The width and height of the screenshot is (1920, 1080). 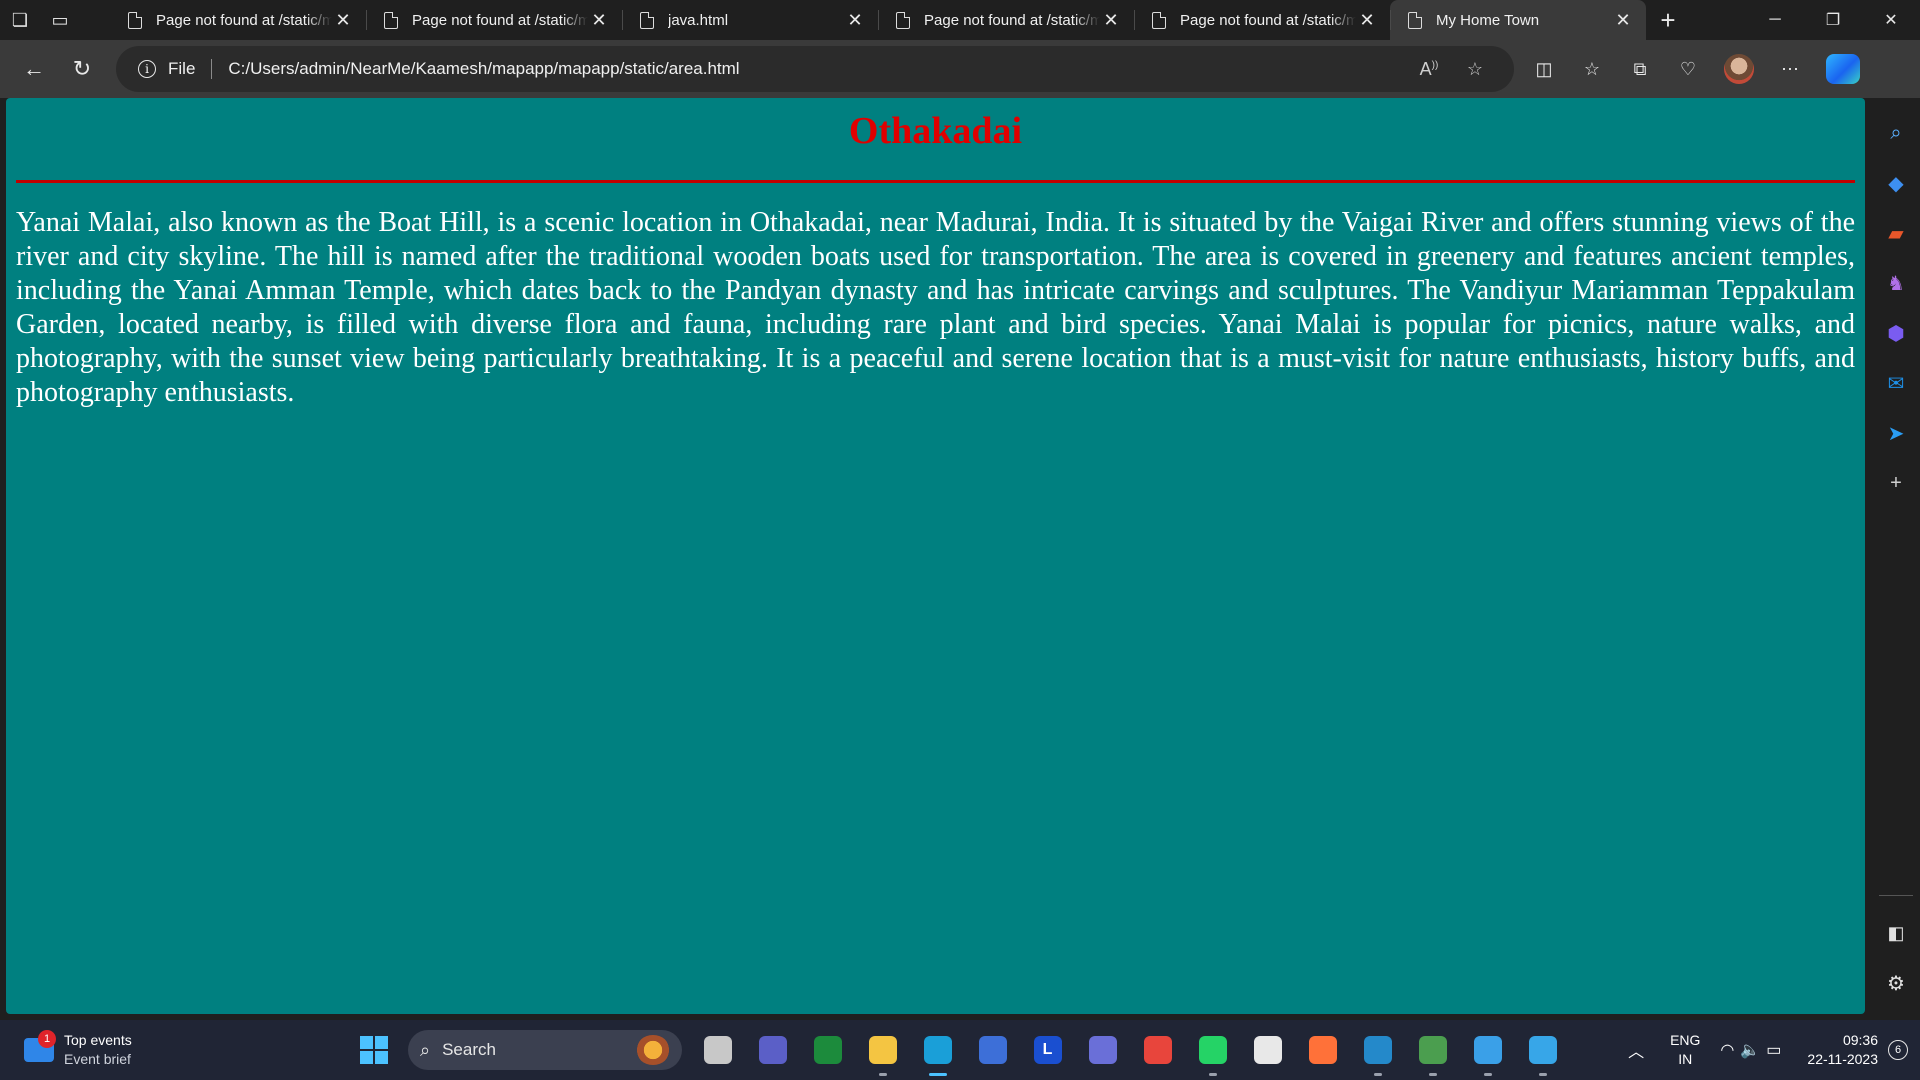 I want to click on document-app-glyph, so click(x=1267, y=1050).